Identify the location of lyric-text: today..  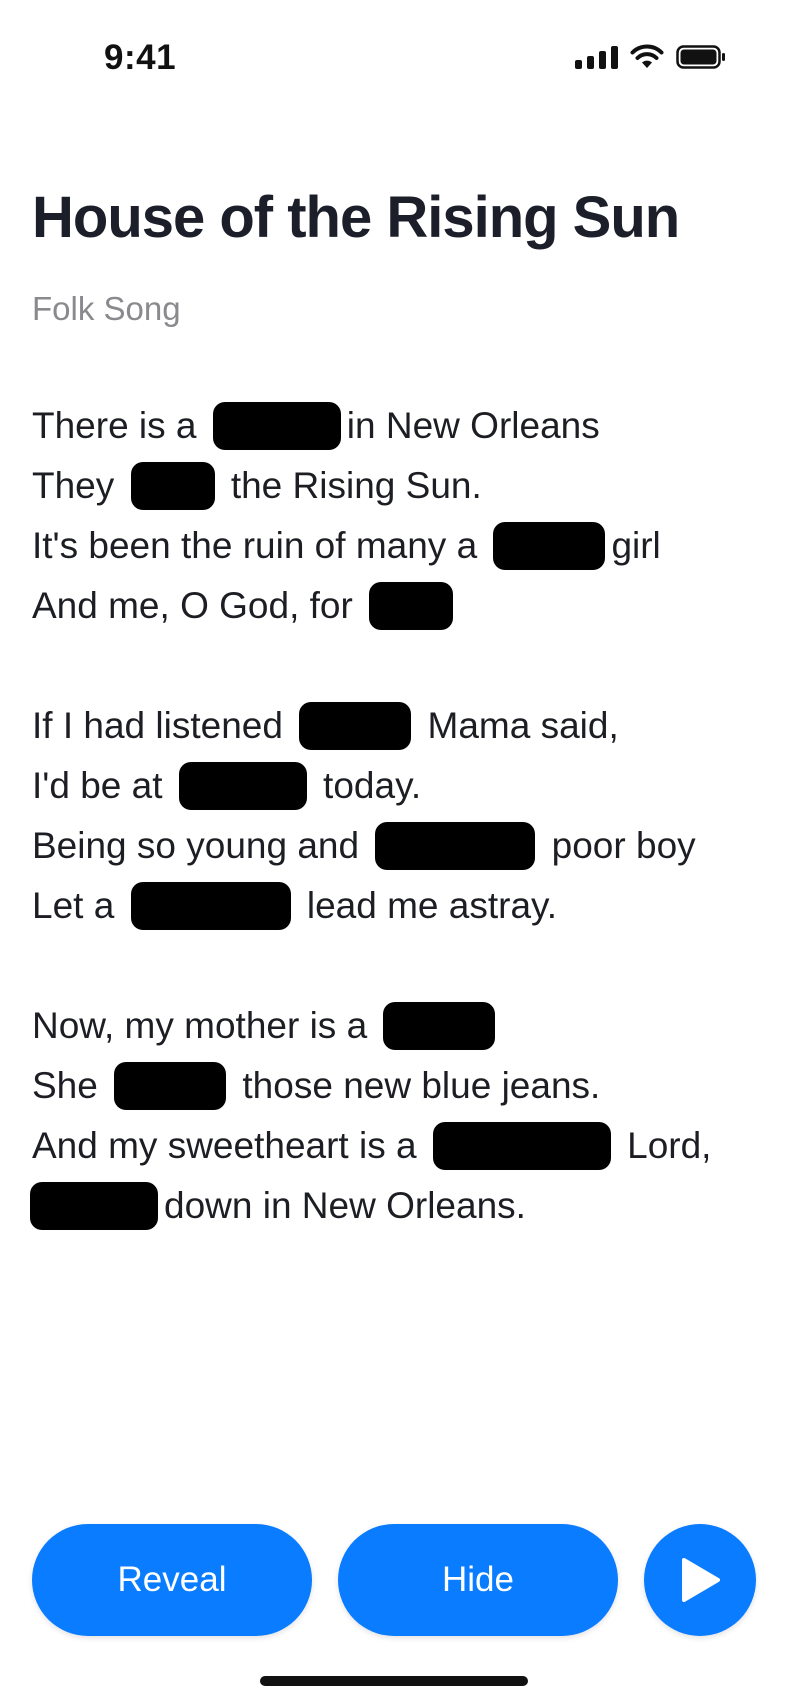
(367, 785).